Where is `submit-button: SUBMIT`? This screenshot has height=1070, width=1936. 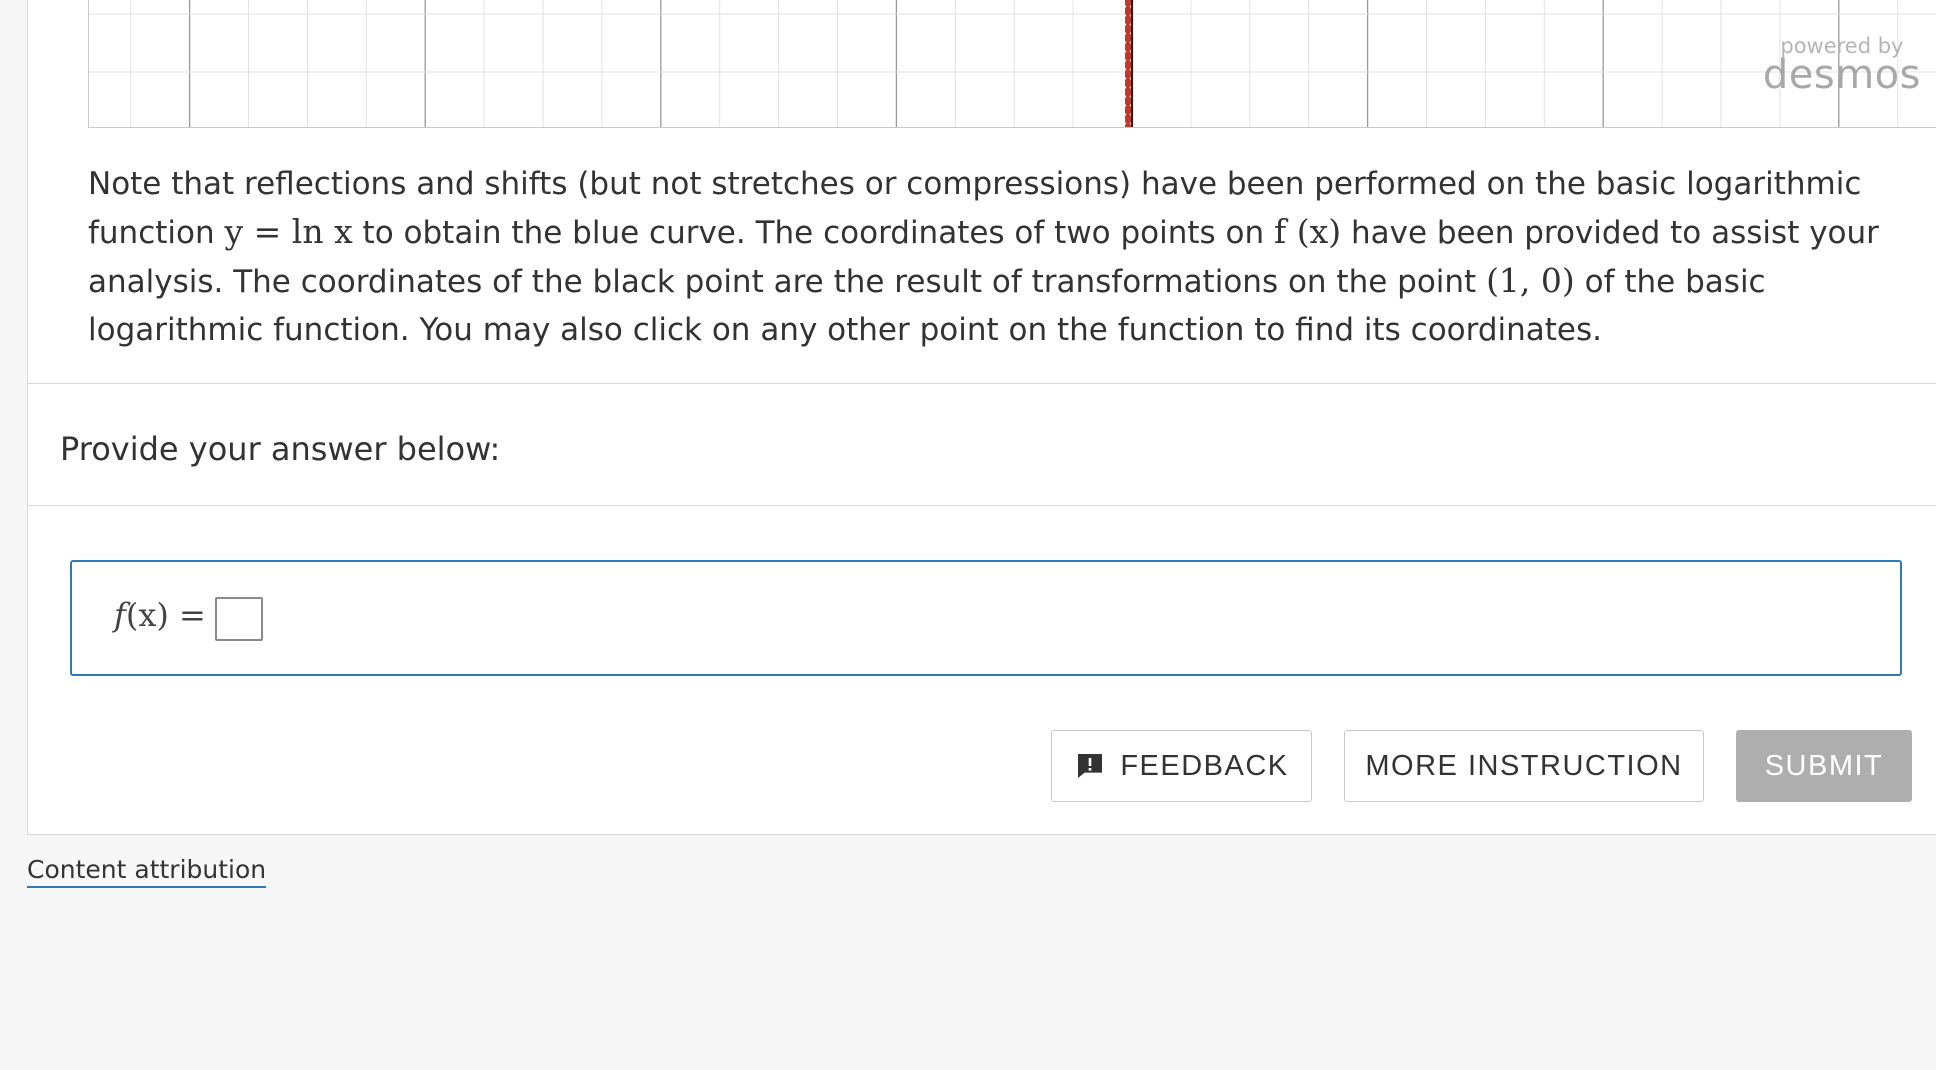
submit-button: SUBMIT is located at coordinates (1824, 766).